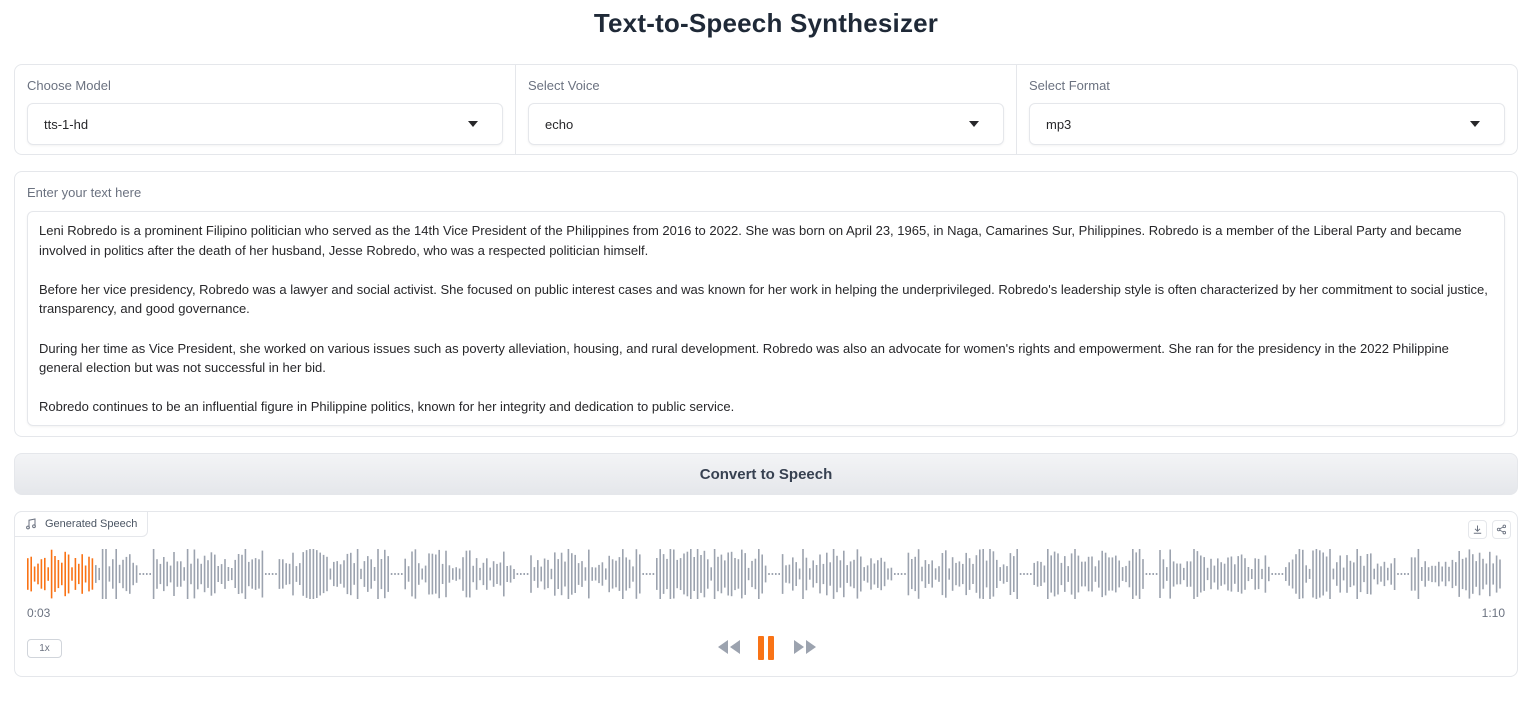 This screenshot has height=712, width=1539. Describe the element at coordinates (766, 474) in the screenshot. I see `convert-to-speech-button: Convert to Speech` at that location.